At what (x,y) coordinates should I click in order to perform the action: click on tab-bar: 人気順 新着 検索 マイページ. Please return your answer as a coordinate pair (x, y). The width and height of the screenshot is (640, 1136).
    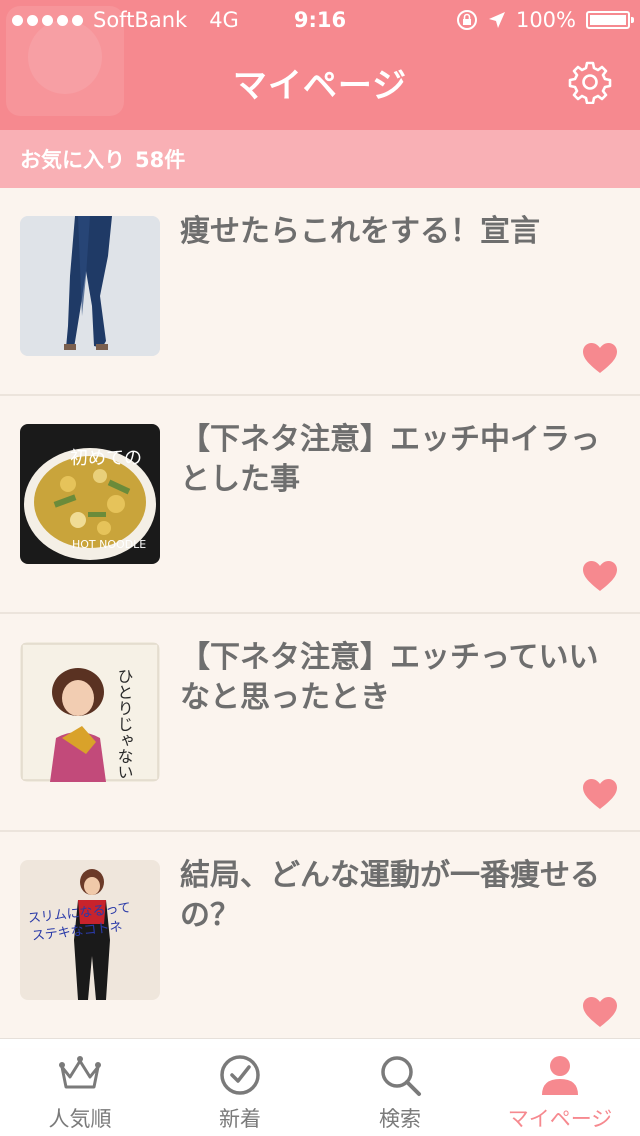
    Looking at the image, I should click on (320, 1087).